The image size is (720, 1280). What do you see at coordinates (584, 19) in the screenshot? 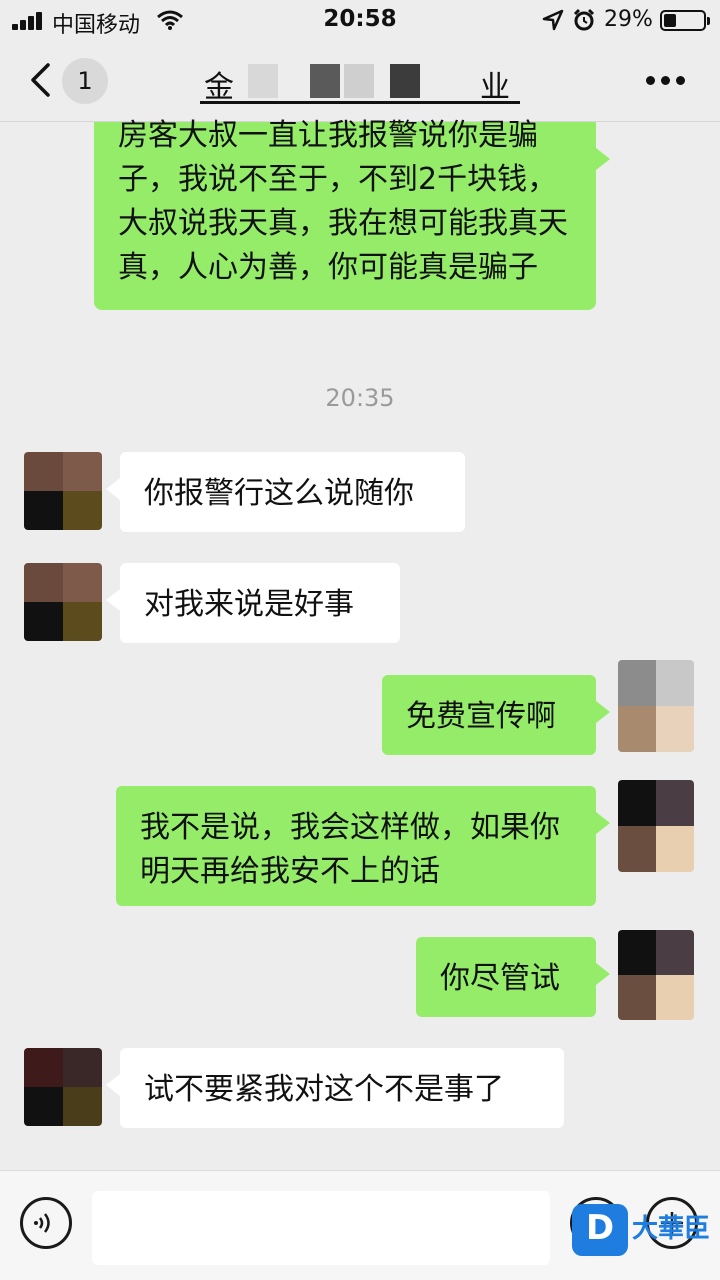
I see `alarm-icon` at bounding box center [584, 19].